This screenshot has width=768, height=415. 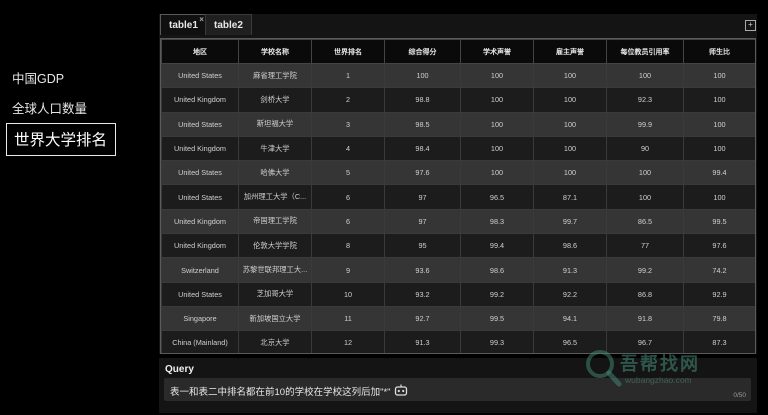 What do you see at coordinates (719, 294) in the screenshot?
I see `table-cell: 92.9` at bounding box center [719, 294].